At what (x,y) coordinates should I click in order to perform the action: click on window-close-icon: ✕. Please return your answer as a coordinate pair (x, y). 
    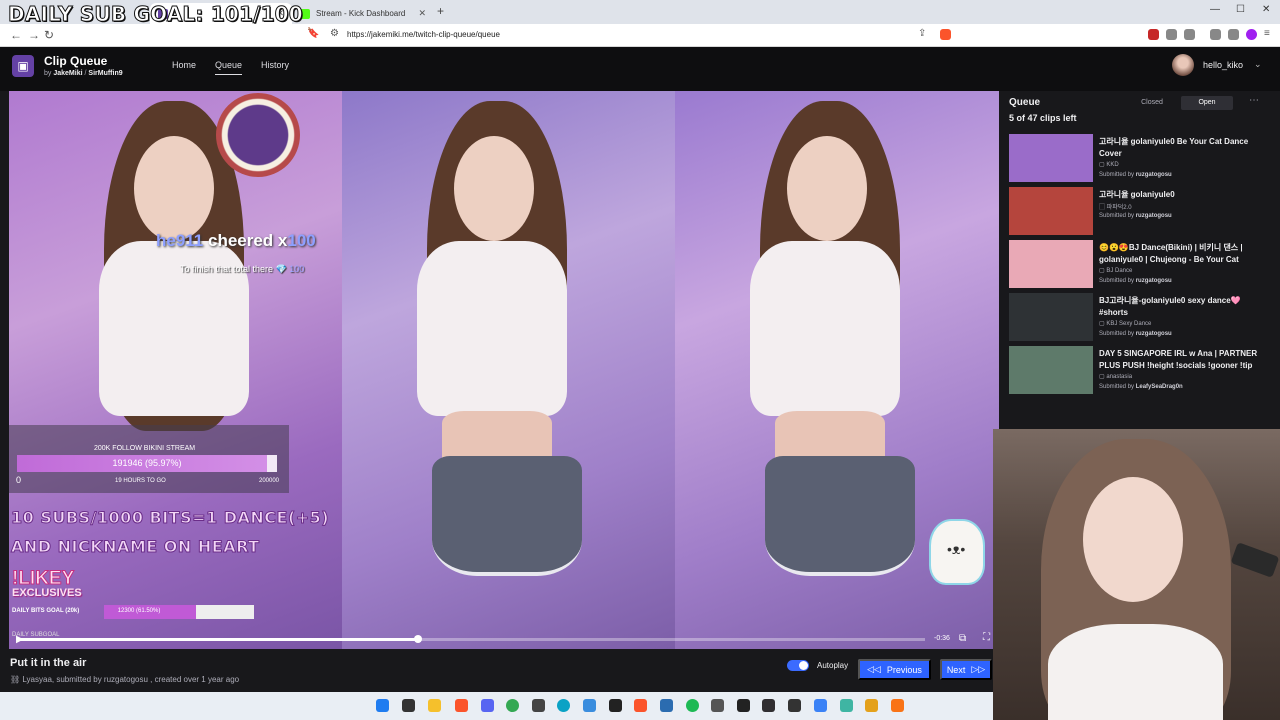
    Looking at the image, I should click on (1266, 9).